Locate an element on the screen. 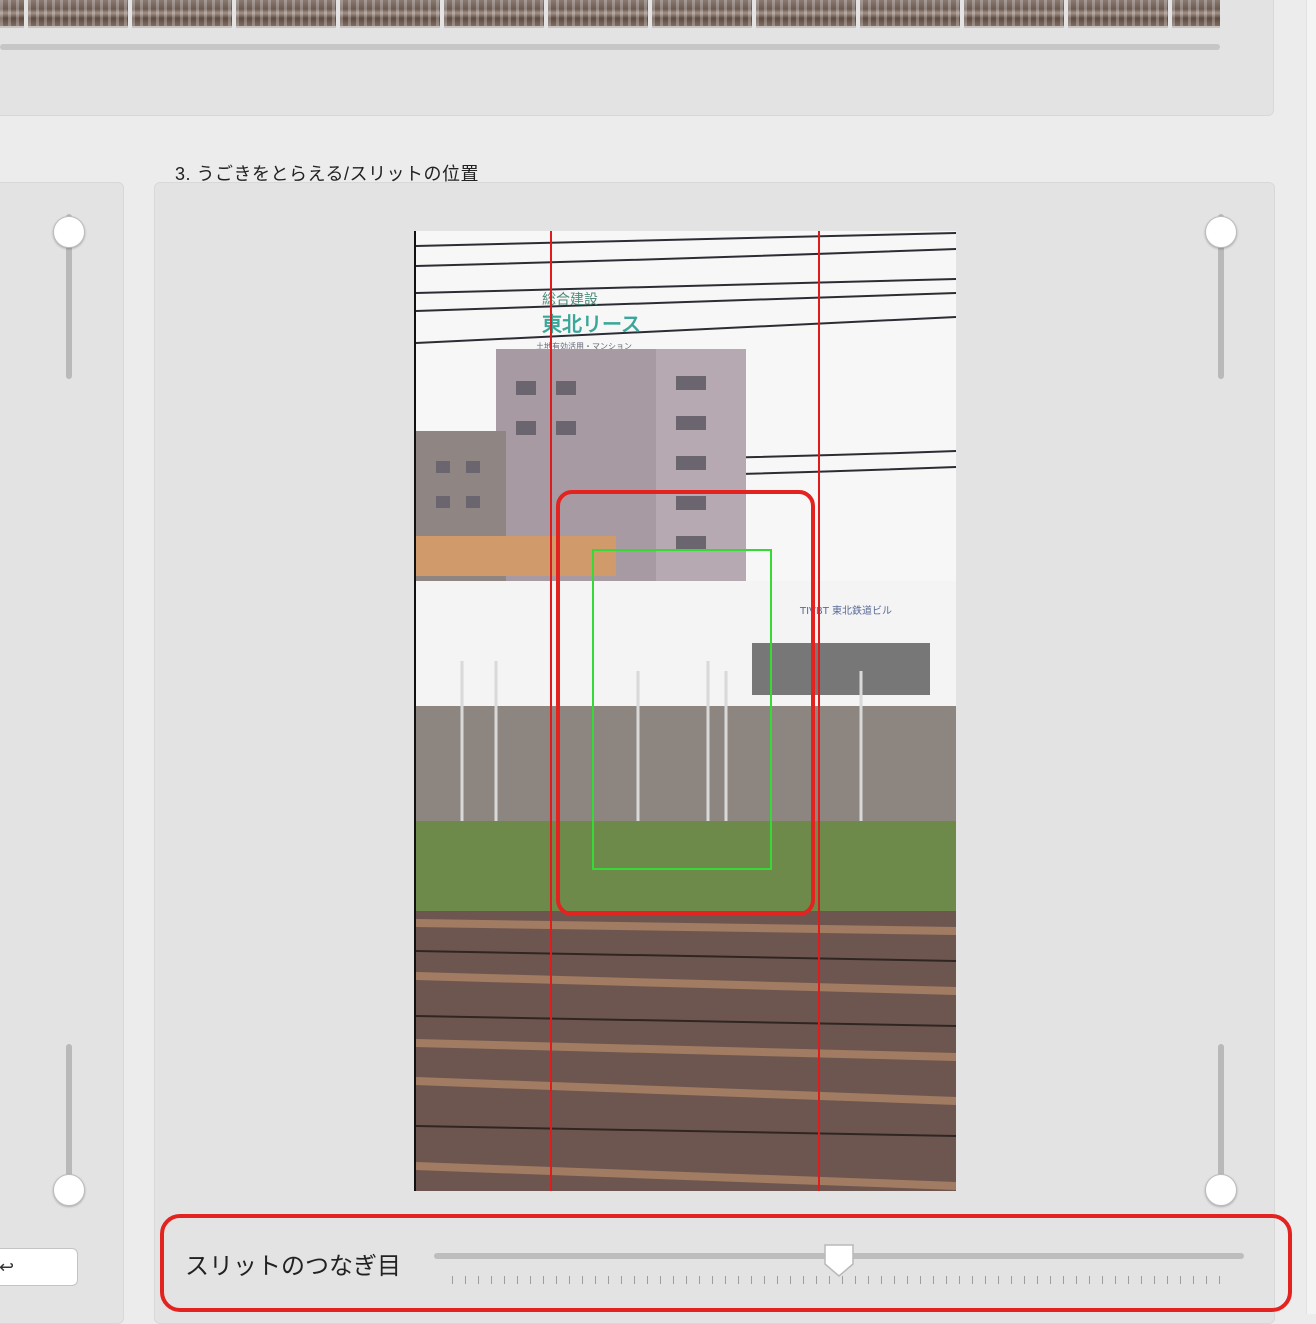 The width and height of the screenshot is (1316, 1324). left-top-slider-knob is located at coordinates (69, 232).